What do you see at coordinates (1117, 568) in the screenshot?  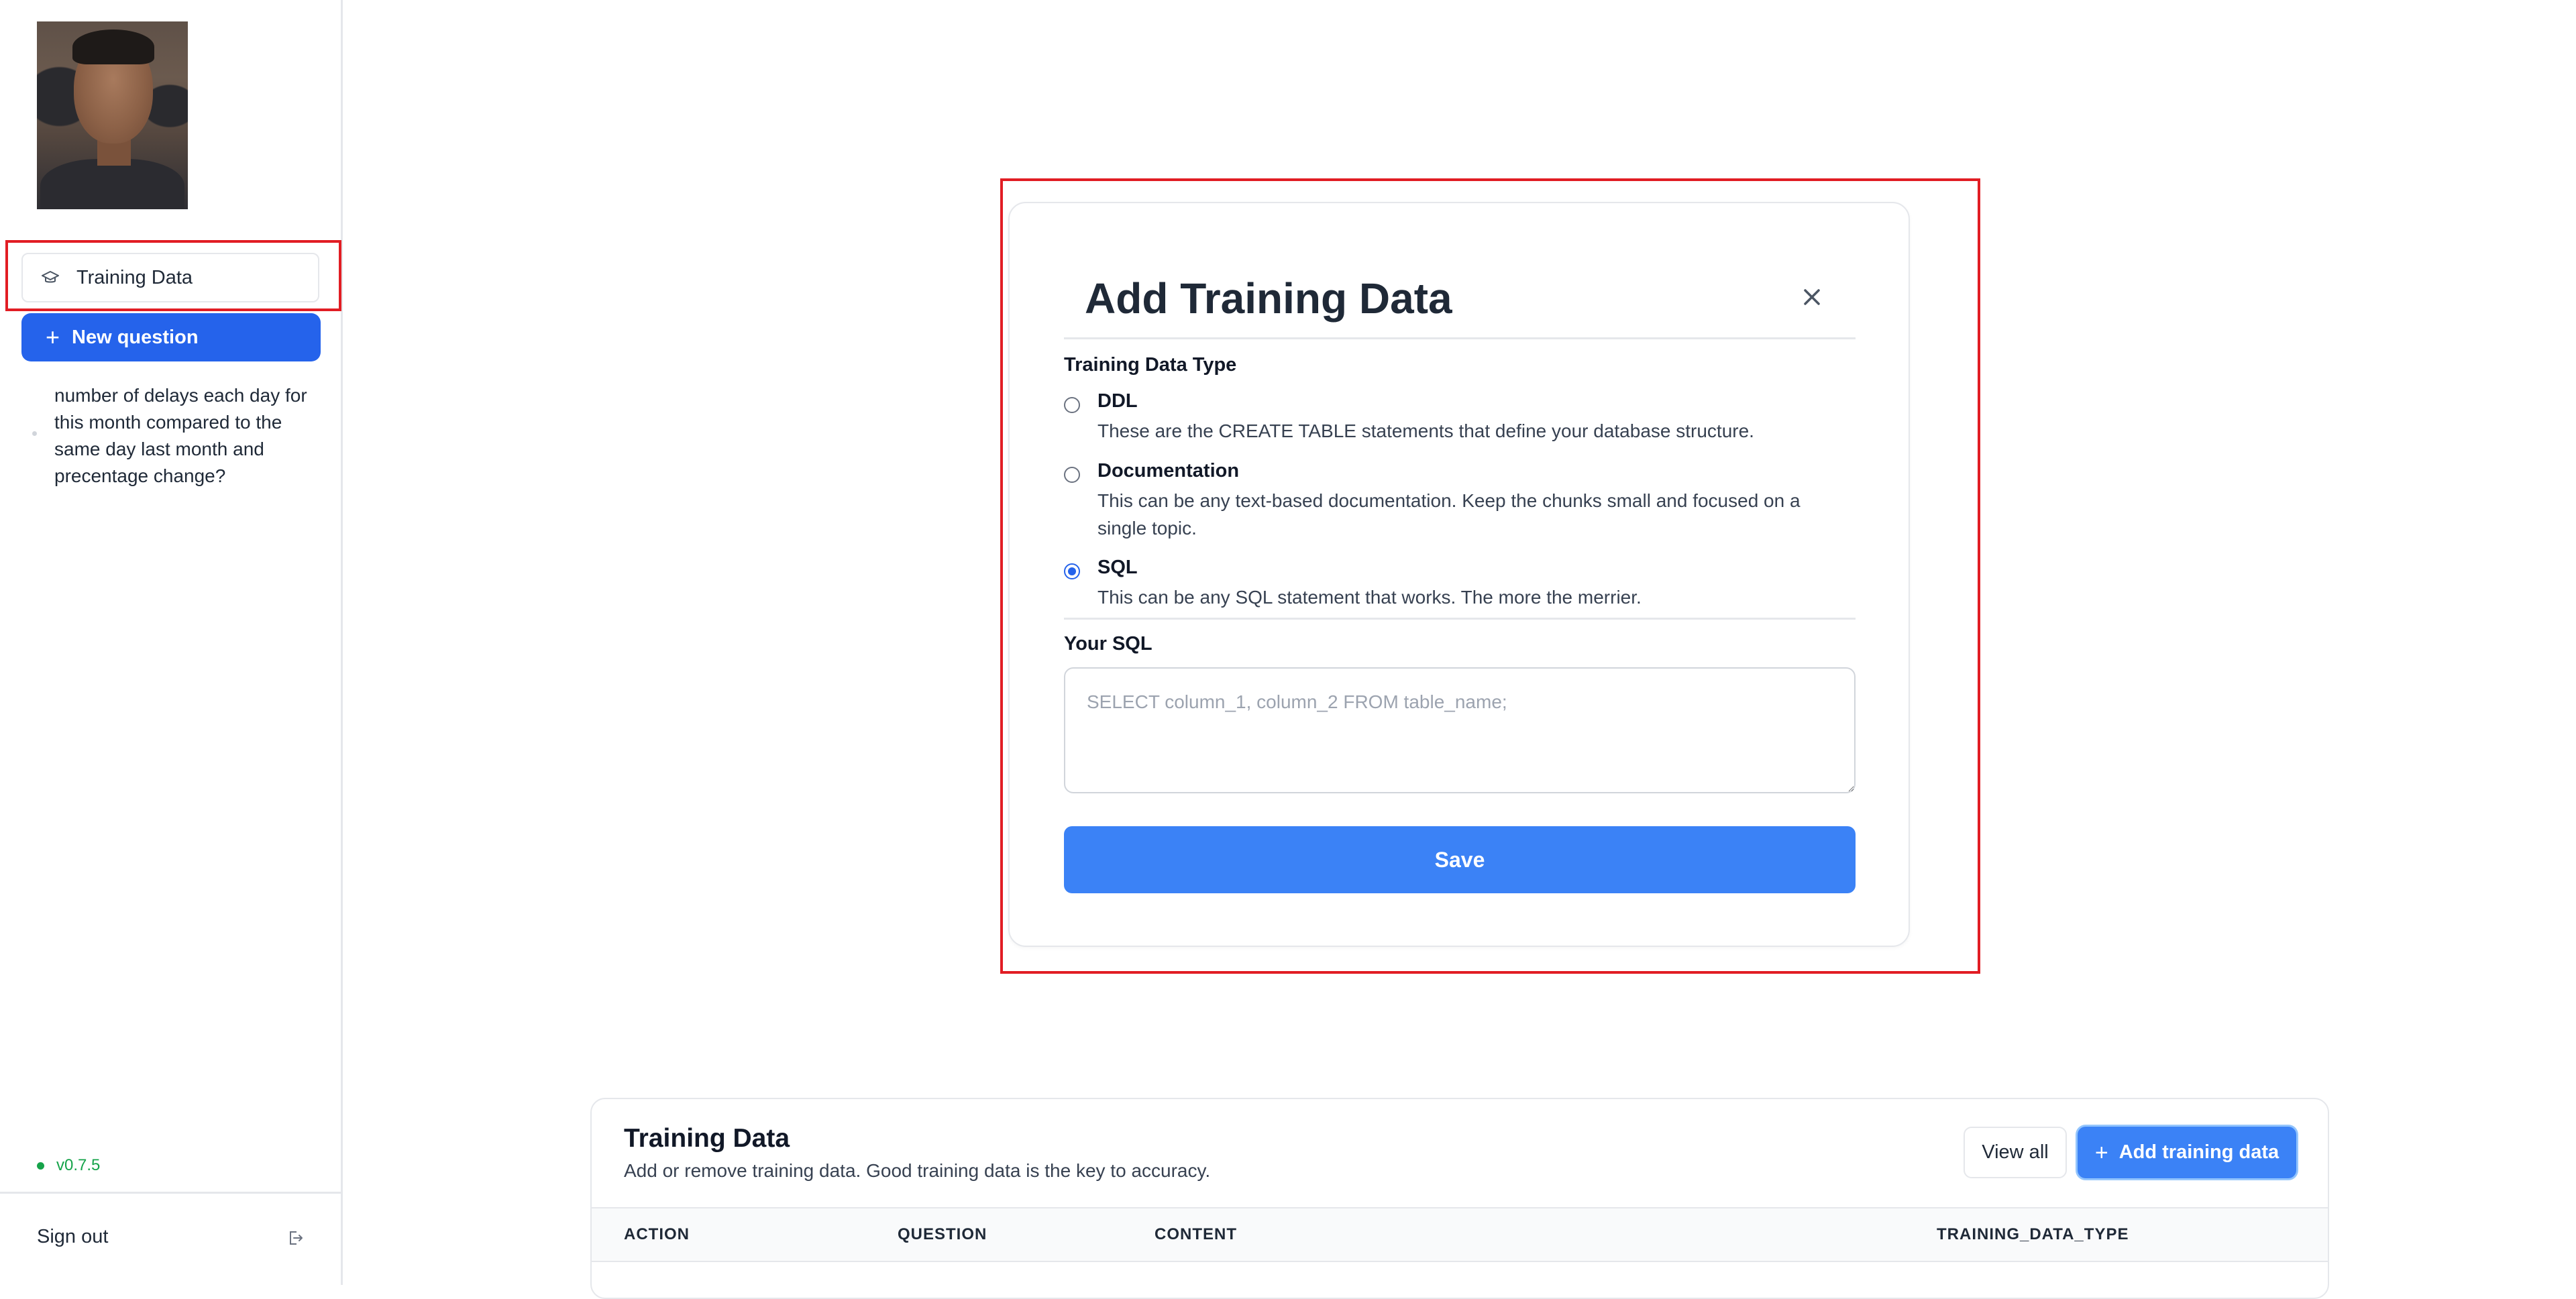 I see `option-title: SQL` at bounding box center [1117, 568].